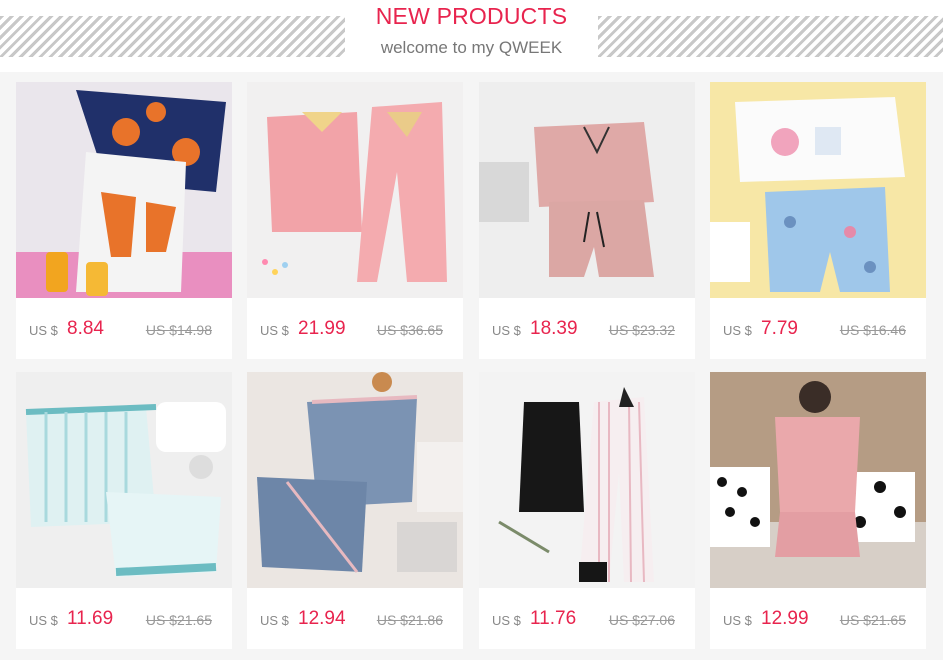  What do you see at coordinates (818, 328) in the screenshot?
I see `price-row: US $ 7.79 US $16.46` at bounding box center [818, 328].